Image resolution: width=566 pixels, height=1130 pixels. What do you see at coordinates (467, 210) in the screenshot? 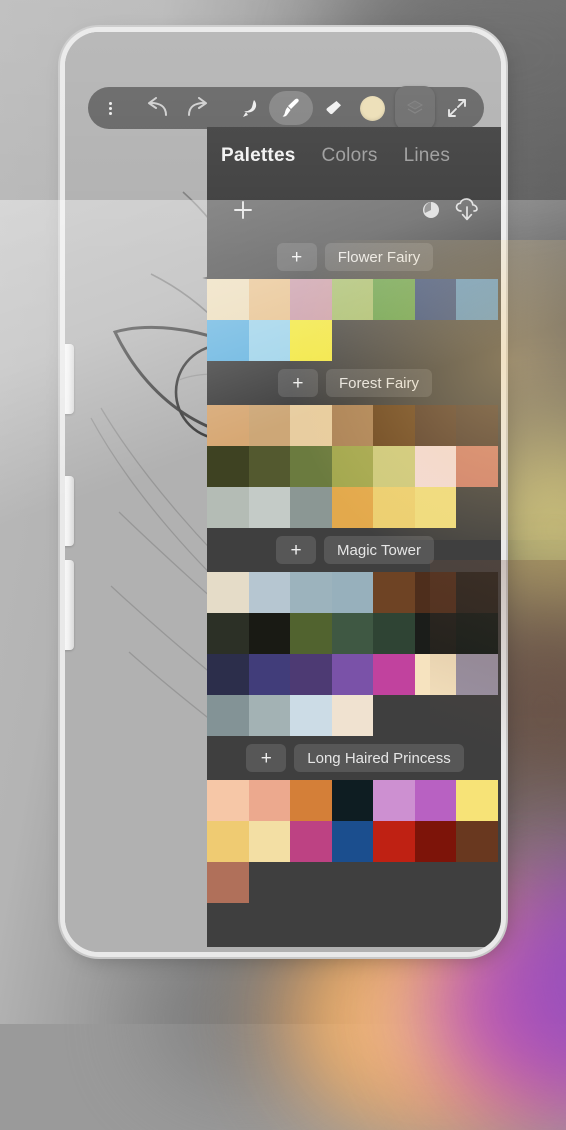
I see `download-palettes-button` at bounding box center [467, 210].